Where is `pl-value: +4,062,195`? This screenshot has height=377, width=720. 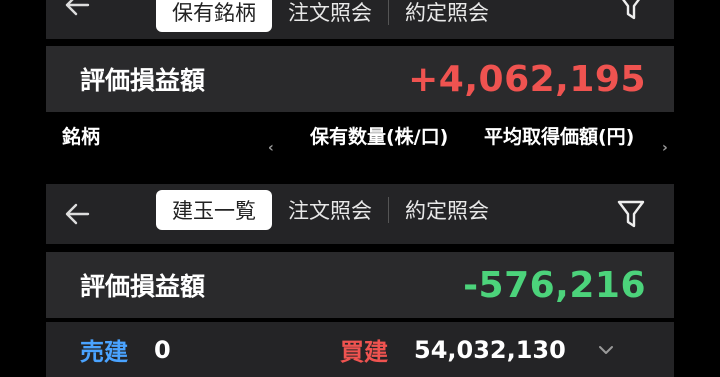 pl-value: +4,062,195 is located at coordinates (527, 79).